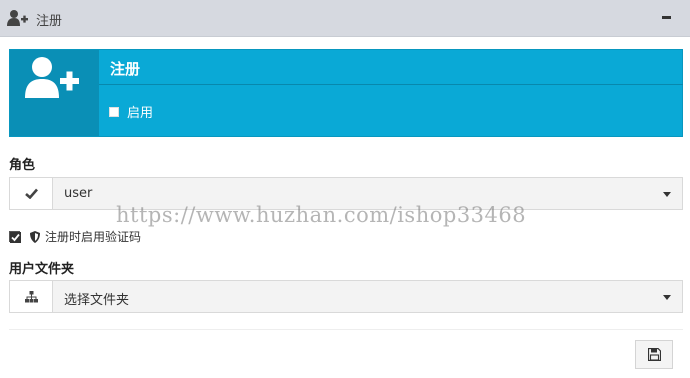 Image resolution: width=690 pixels, height=378 pixels. What do you see at coordinates (42, 269) in the screenshot?
I see `folder-label: 用户文件夹` at bounding box center [42, 269].